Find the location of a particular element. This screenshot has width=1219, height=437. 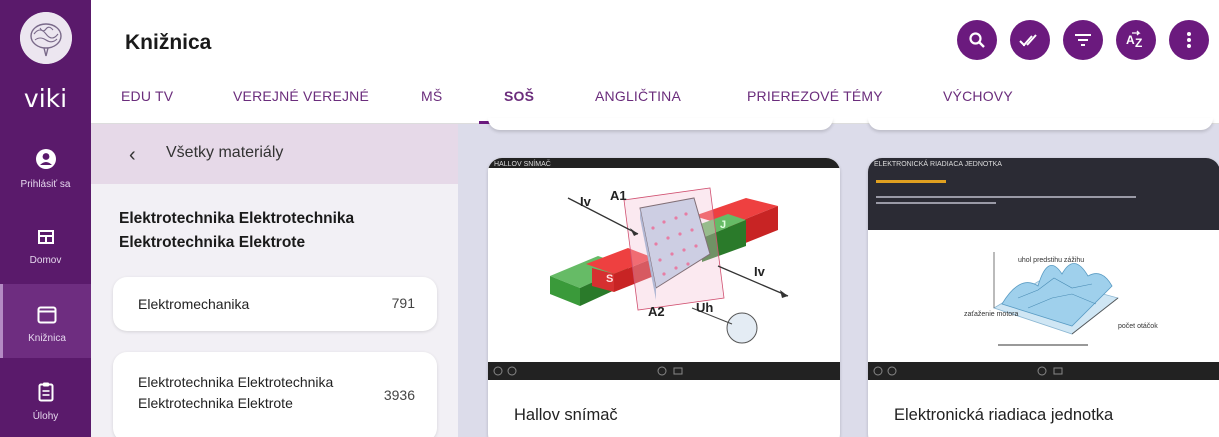

mark-all-button is located at coordinates (1030, 40).